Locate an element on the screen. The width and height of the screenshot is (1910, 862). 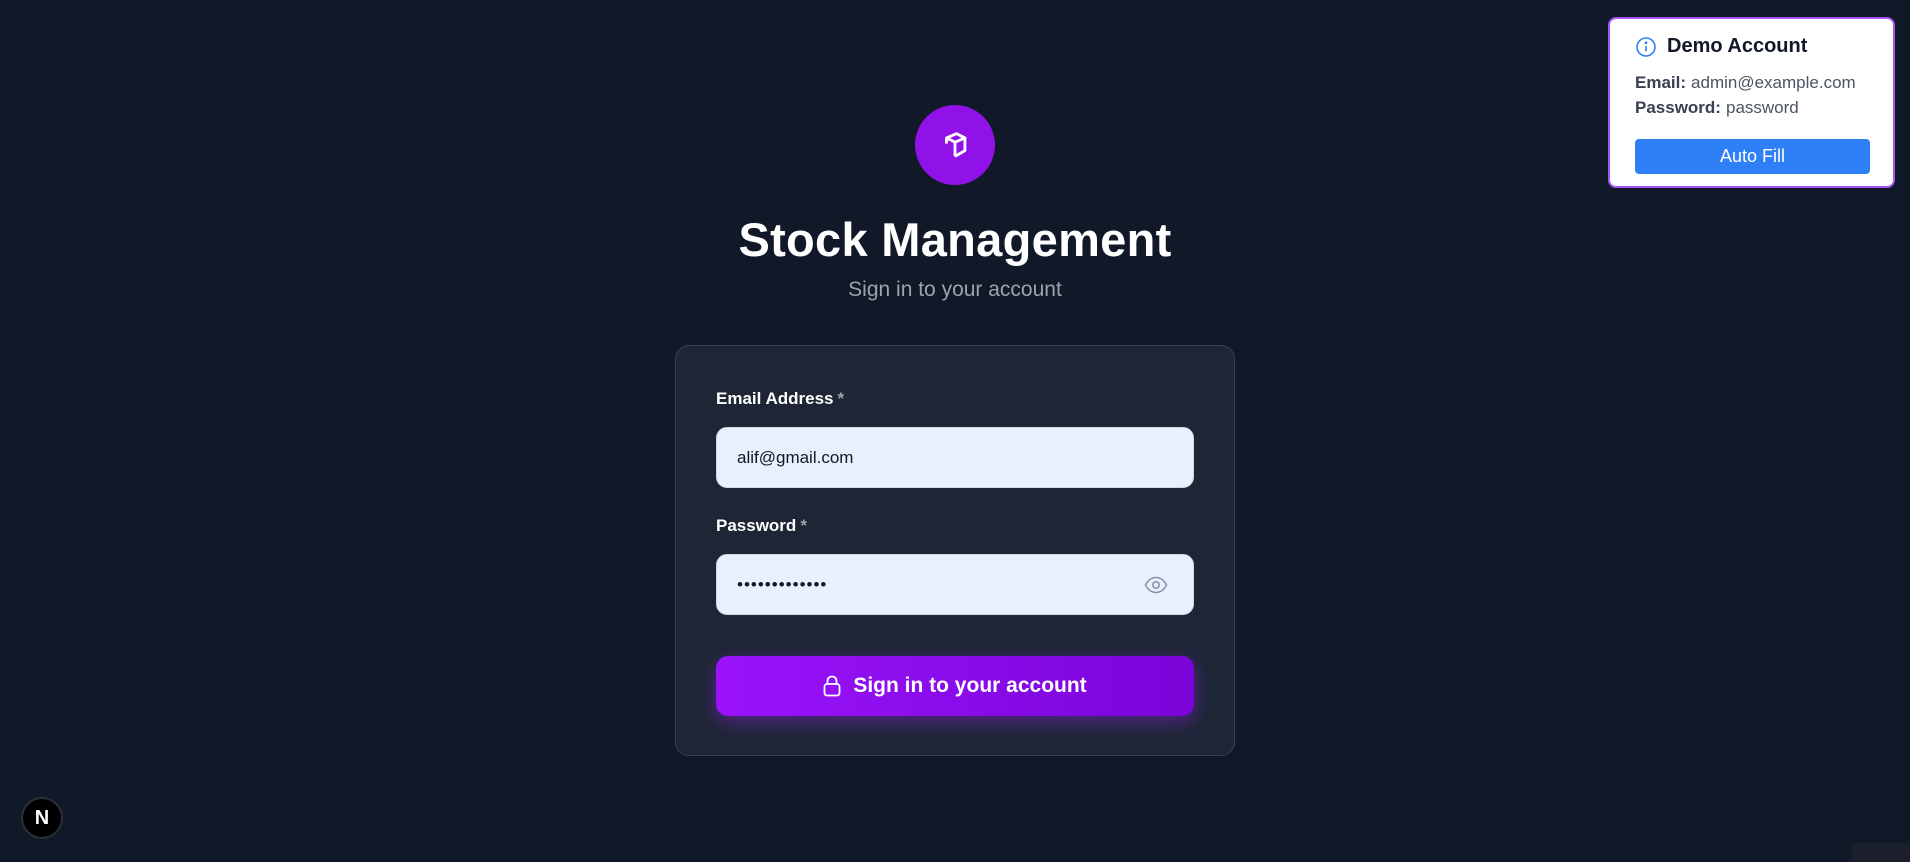
info-icon is located at coordinates (1646, 46).